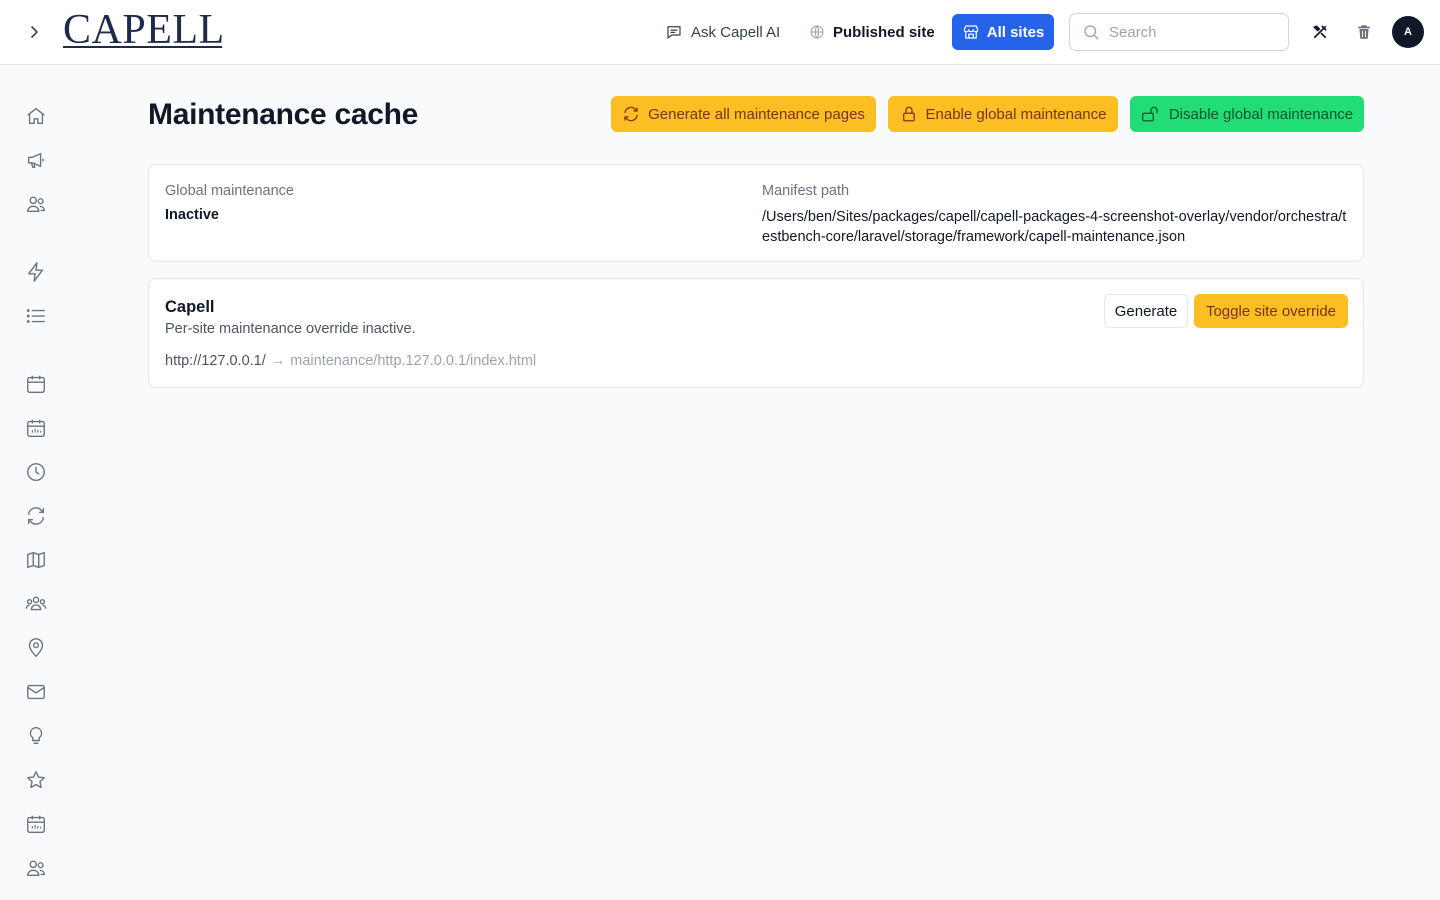  Describe the element at coordinates (36, 384) in the screenshot. I see `calendar-icon` at that location.